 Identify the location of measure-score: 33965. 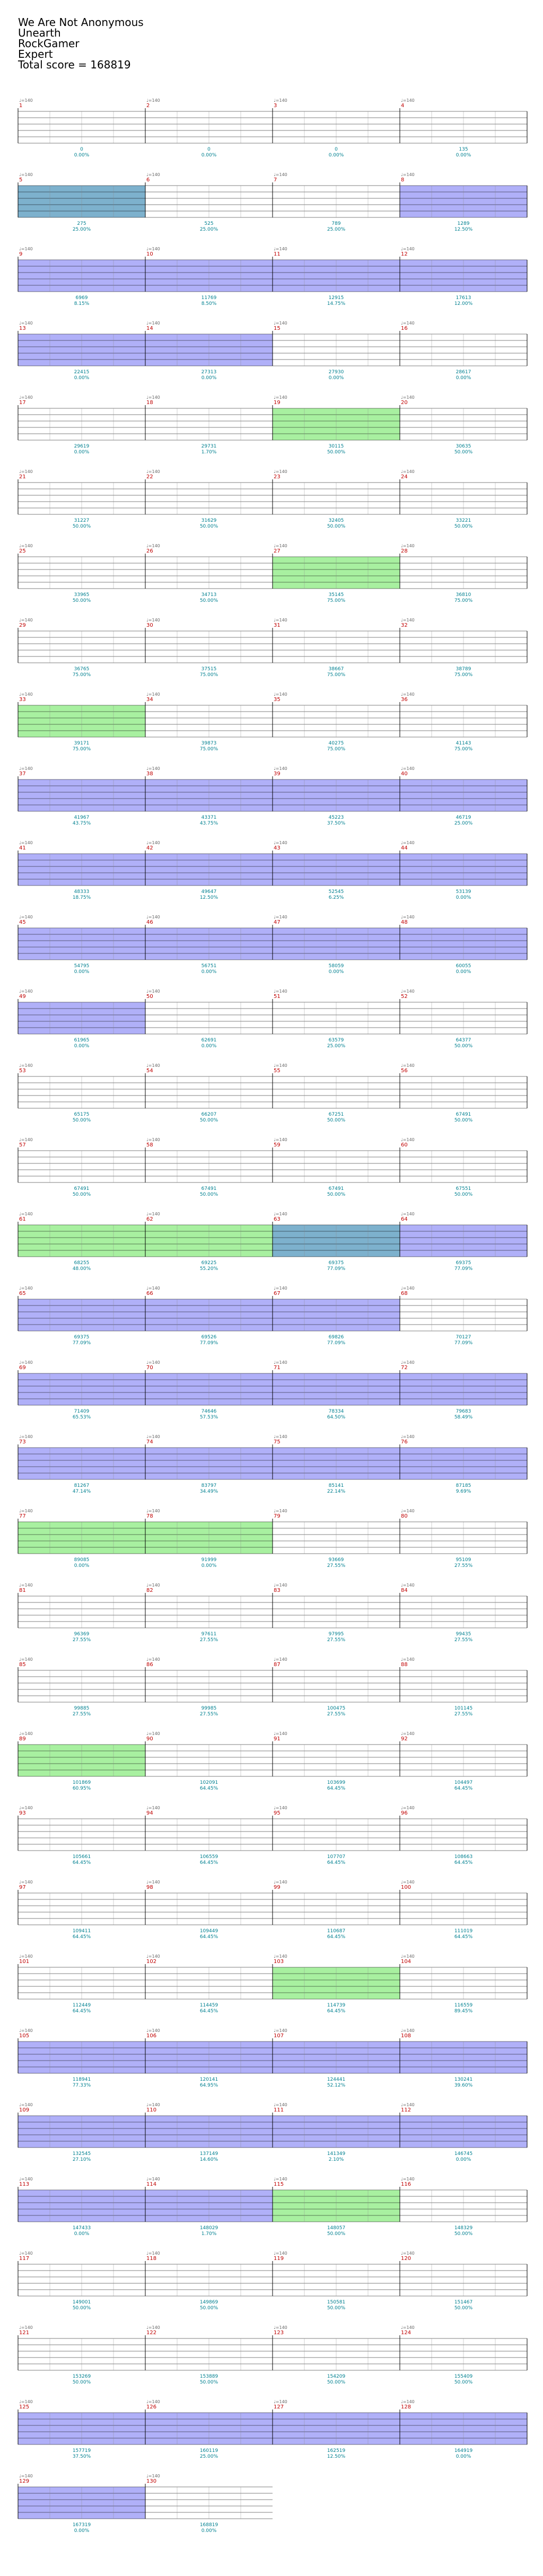
(82, 595).